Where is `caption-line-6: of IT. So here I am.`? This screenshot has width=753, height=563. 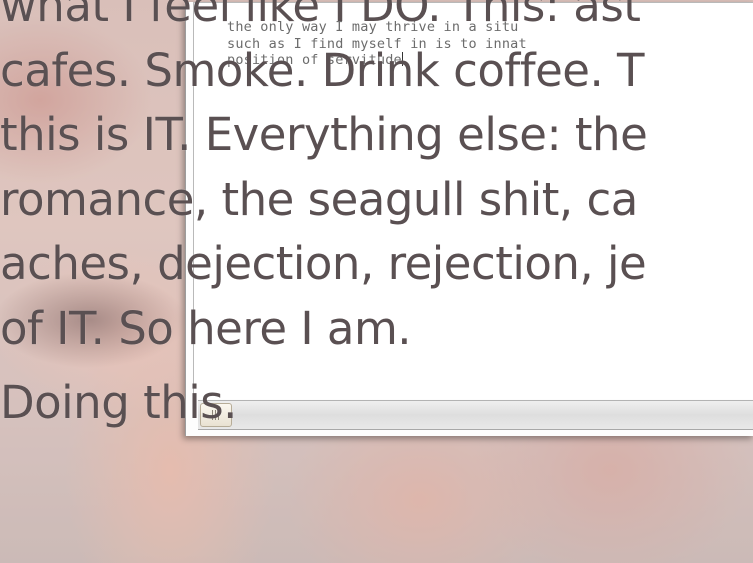 caption-line-6: of IT. So here I am. is located at coordinates (206, 328).